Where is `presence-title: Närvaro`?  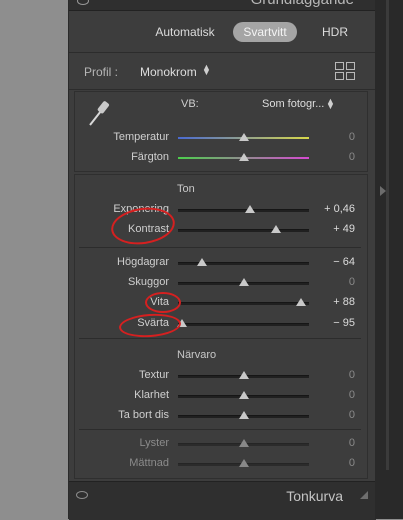
presence-title: Närvaro is located at coordinates (197, 355).